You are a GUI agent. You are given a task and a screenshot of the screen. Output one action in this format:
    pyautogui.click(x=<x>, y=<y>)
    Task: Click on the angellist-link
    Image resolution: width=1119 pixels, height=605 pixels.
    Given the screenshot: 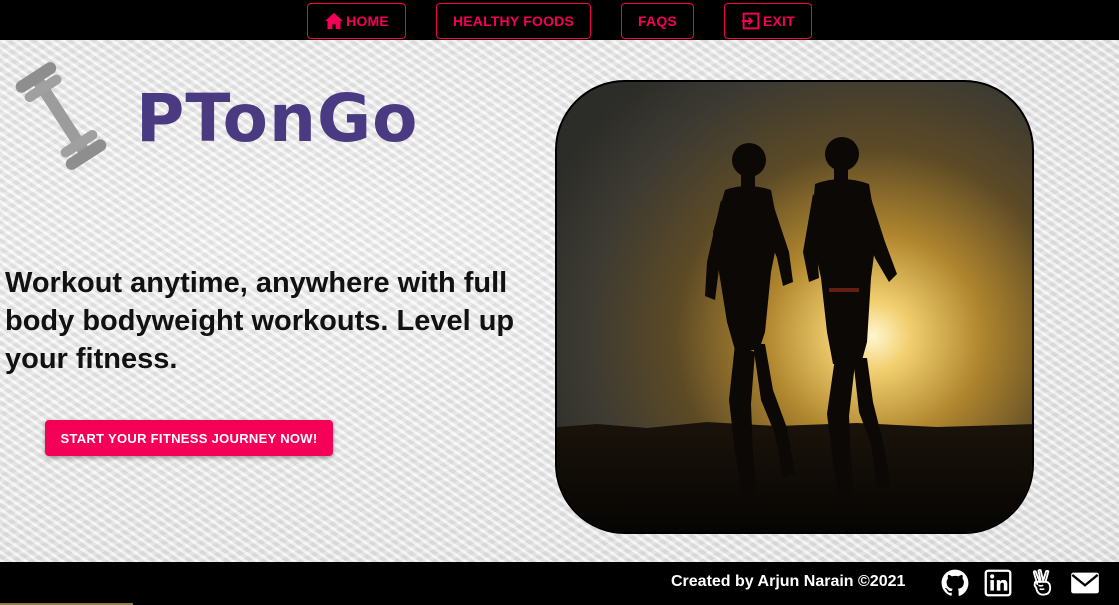 What is the action you would take?
    pyautogui.click(x=1042, y=583)
    